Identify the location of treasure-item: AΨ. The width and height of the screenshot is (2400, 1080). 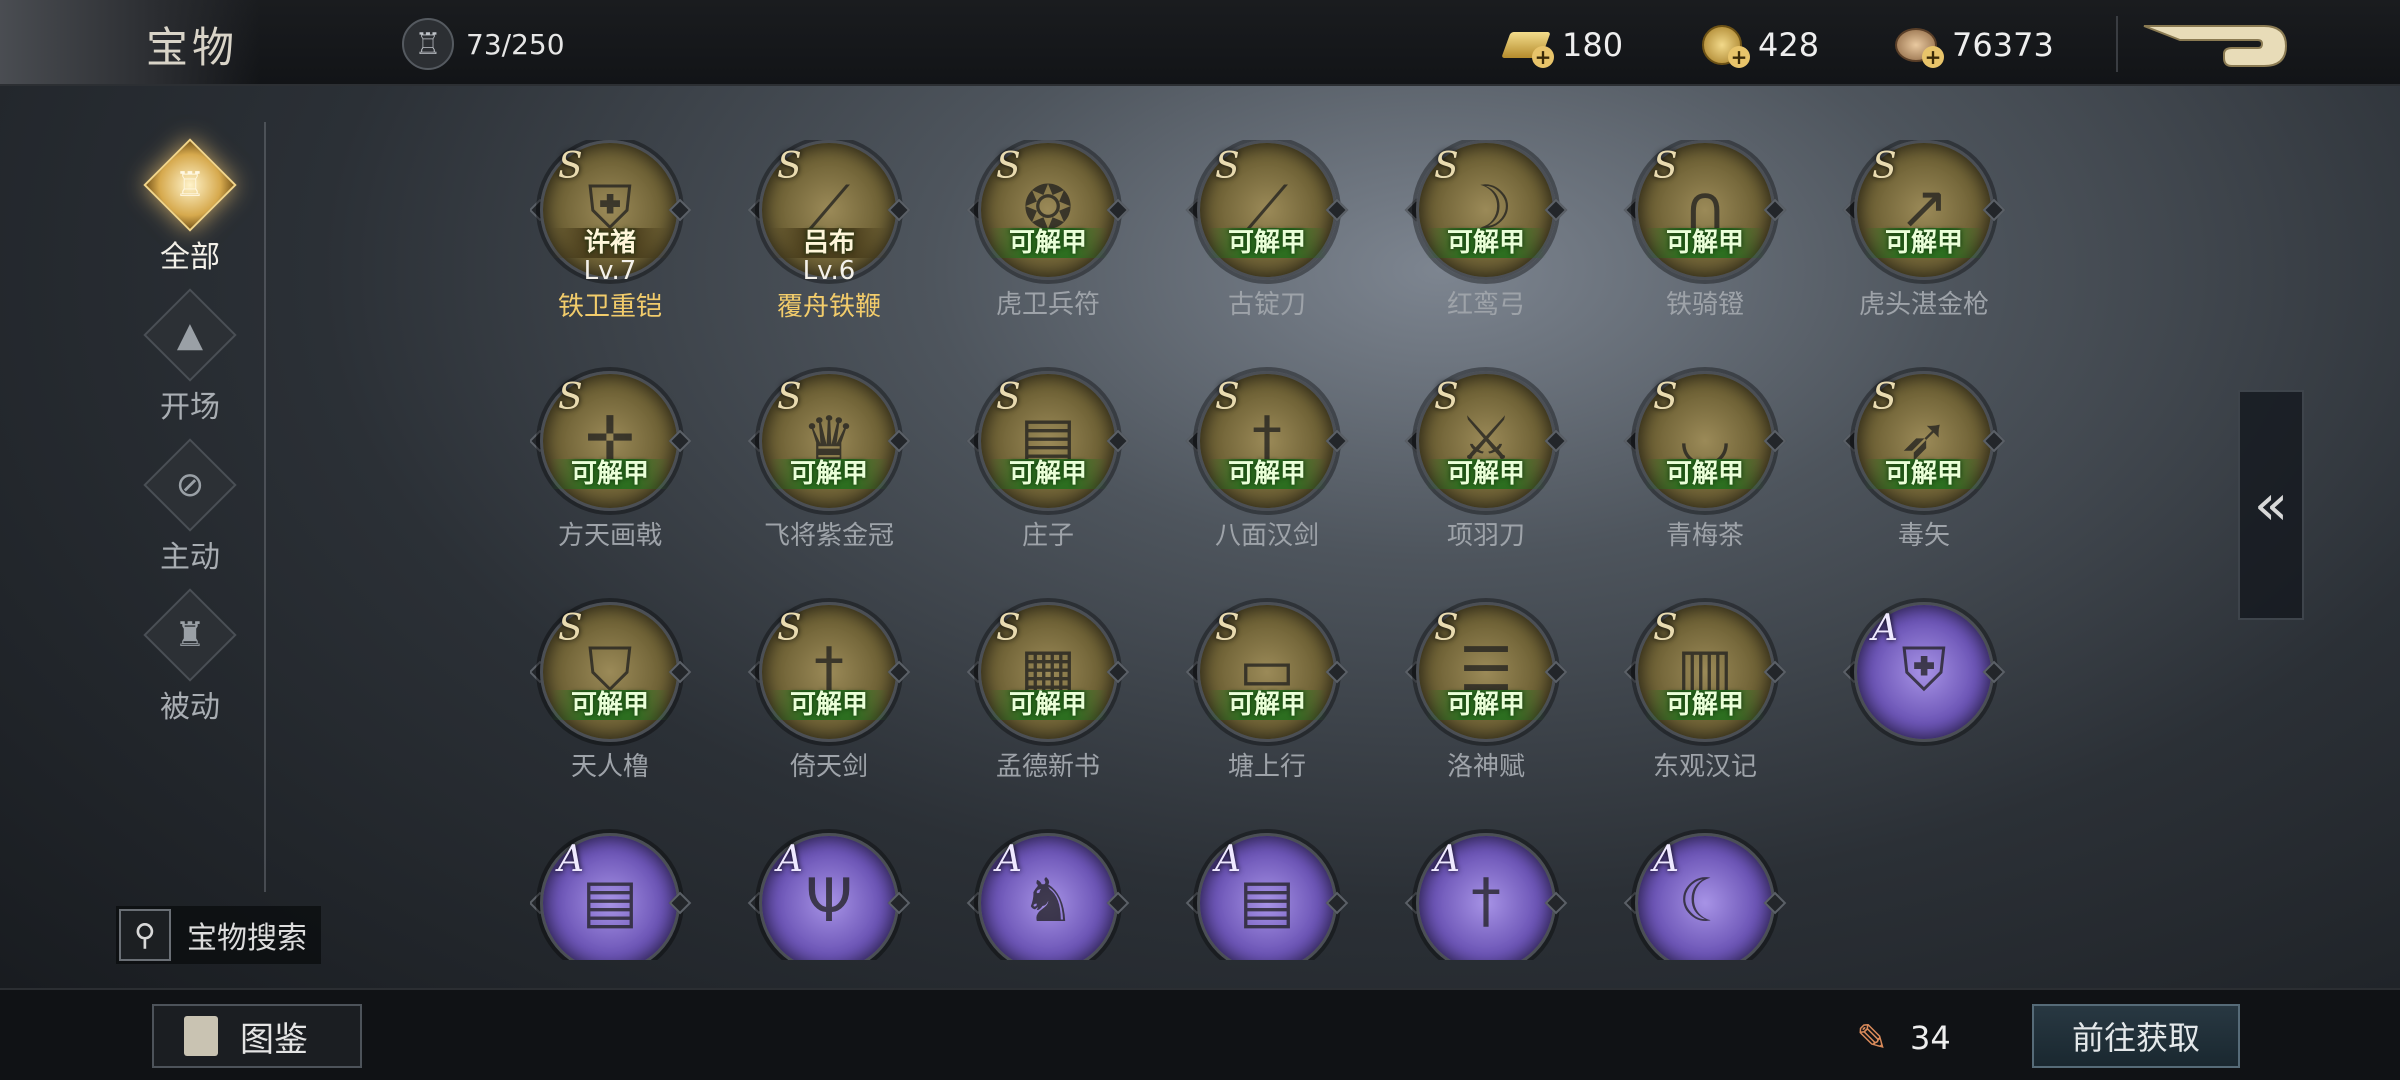
(829, 896).